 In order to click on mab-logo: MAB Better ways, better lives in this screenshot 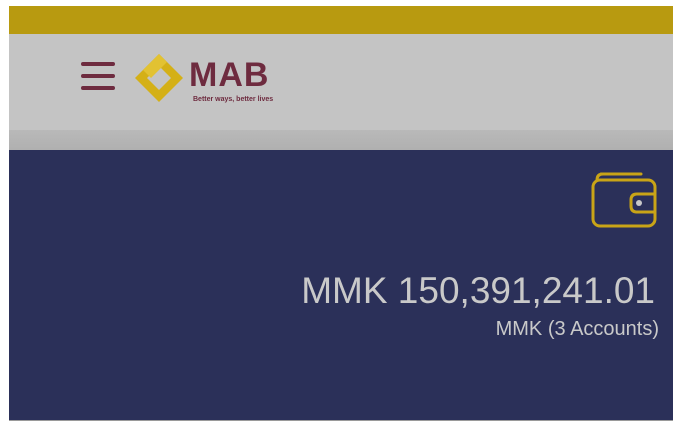, I will do `click(216, 80)`.